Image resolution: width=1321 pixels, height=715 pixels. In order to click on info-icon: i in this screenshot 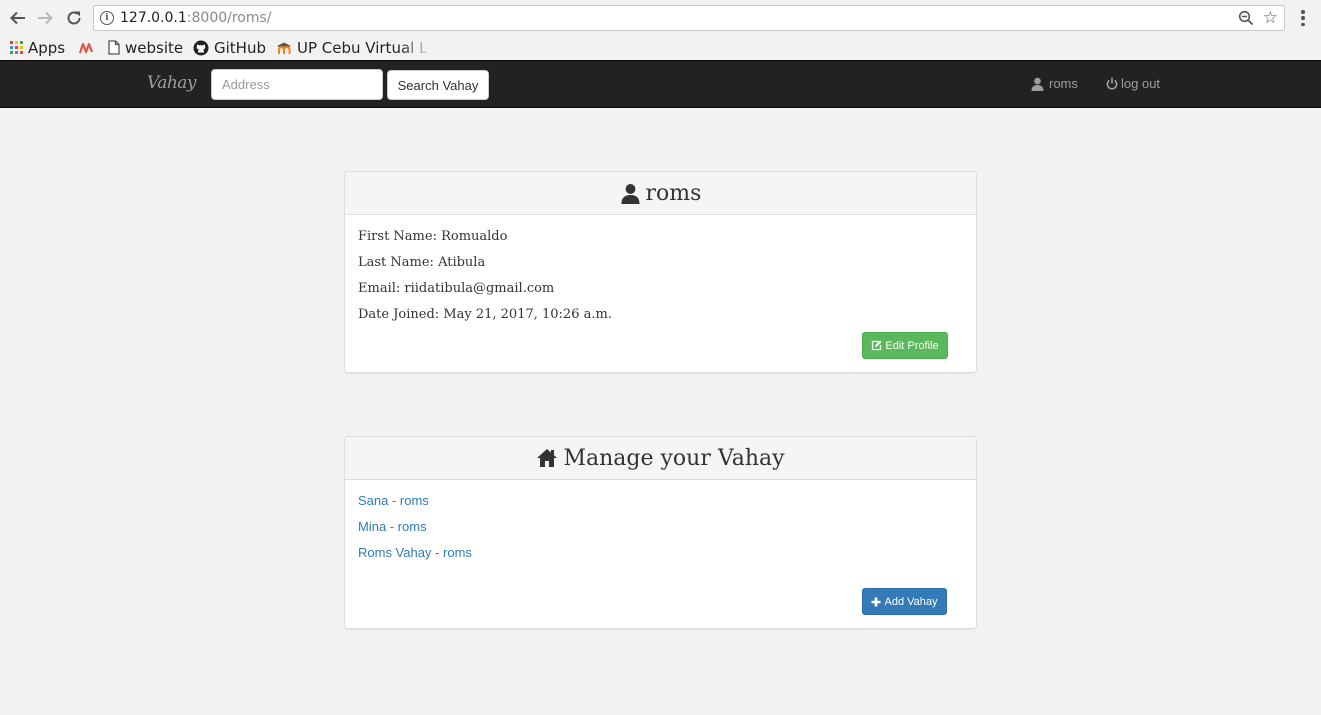, I will do `click(107, 18)`.